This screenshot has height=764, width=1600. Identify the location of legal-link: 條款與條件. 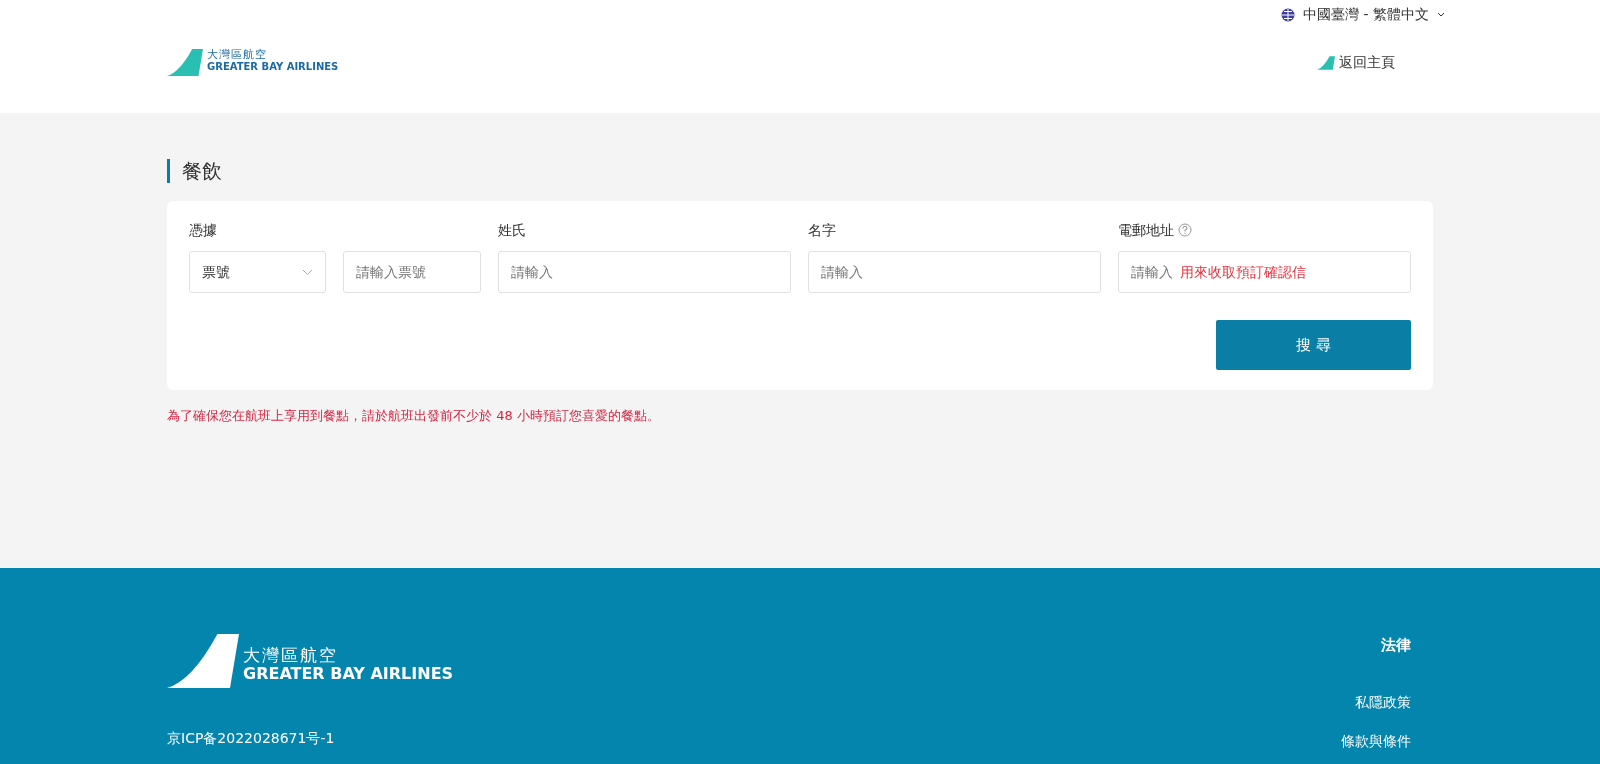
(1376, 741).